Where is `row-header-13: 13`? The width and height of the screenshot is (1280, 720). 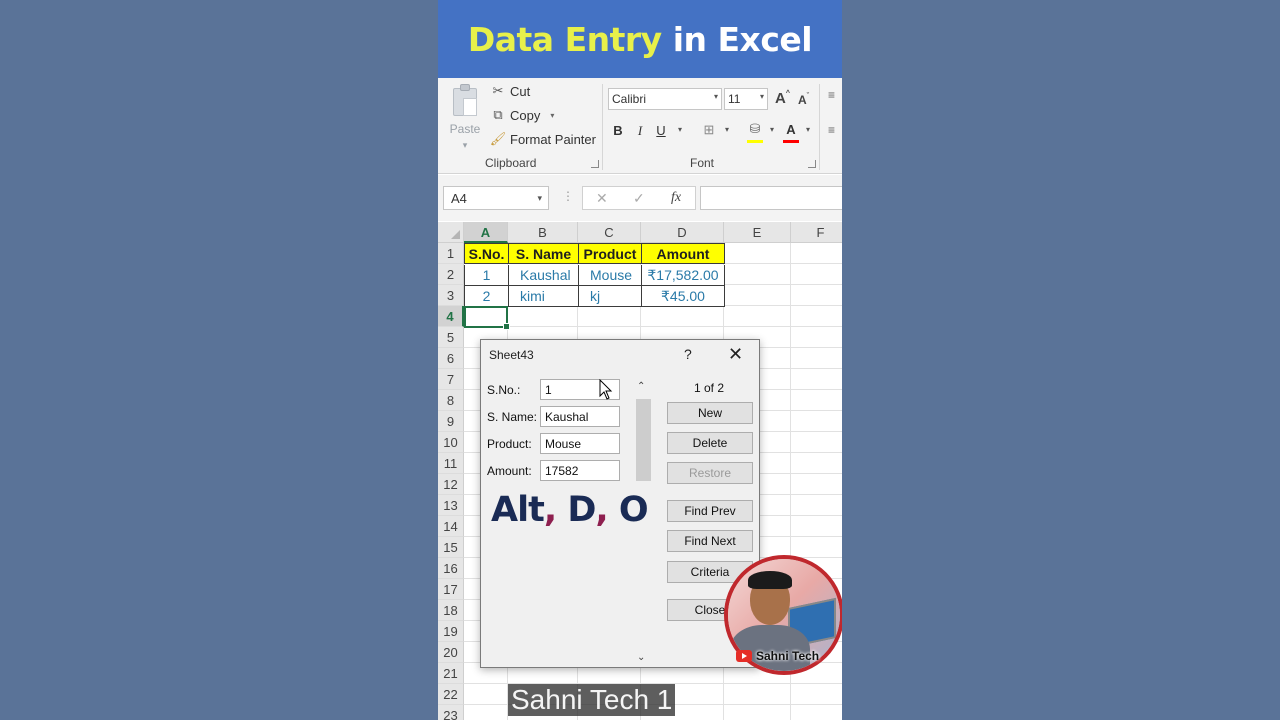
row-header-13: 13 is located at coordinates (451, 505).